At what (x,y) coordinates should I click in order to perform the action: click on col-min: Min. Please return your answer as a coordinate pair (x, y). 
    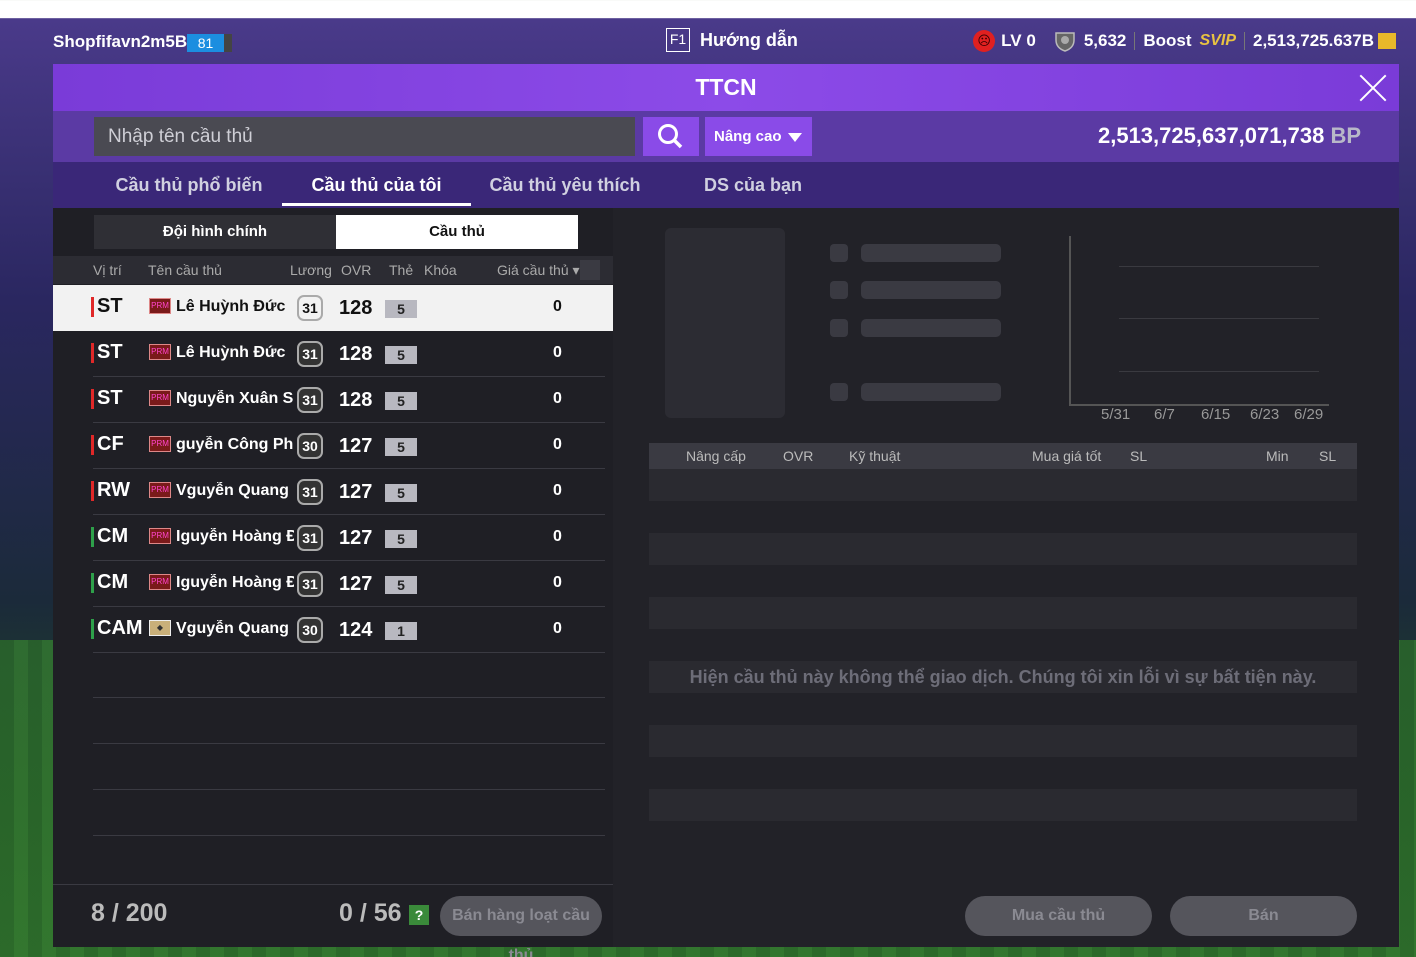
    Looking at the image, I should click on (1277, 456).